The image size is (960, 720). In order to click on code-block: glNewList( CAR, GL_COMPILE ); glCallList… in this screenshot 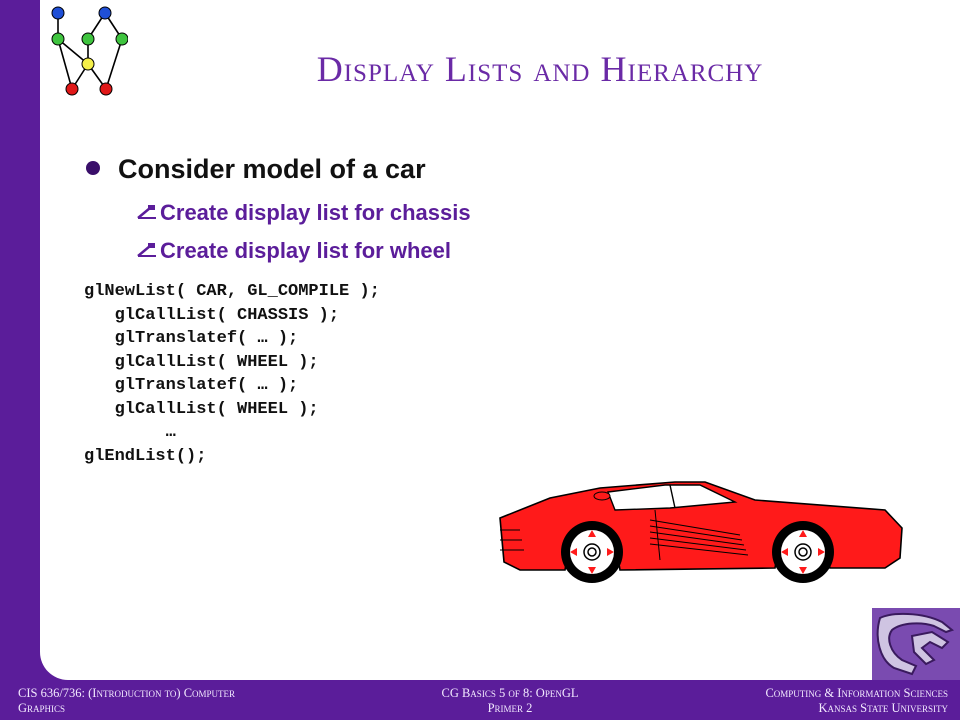, I will do `click(232, 374)`.